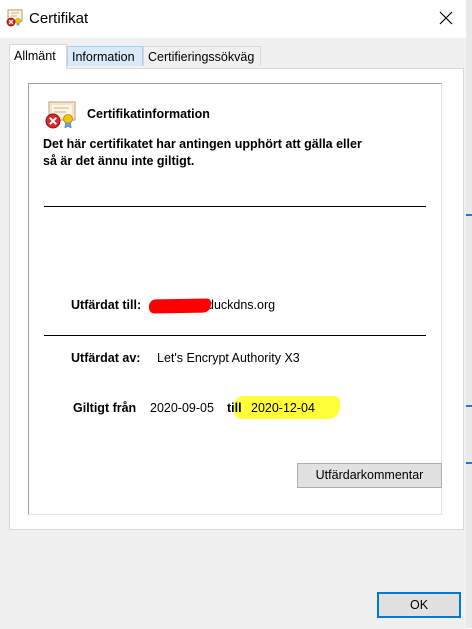 Image resolution: width=472 pixels, height=629 pixels. I want to click on window-title: Certifikat, so click(59, 18).